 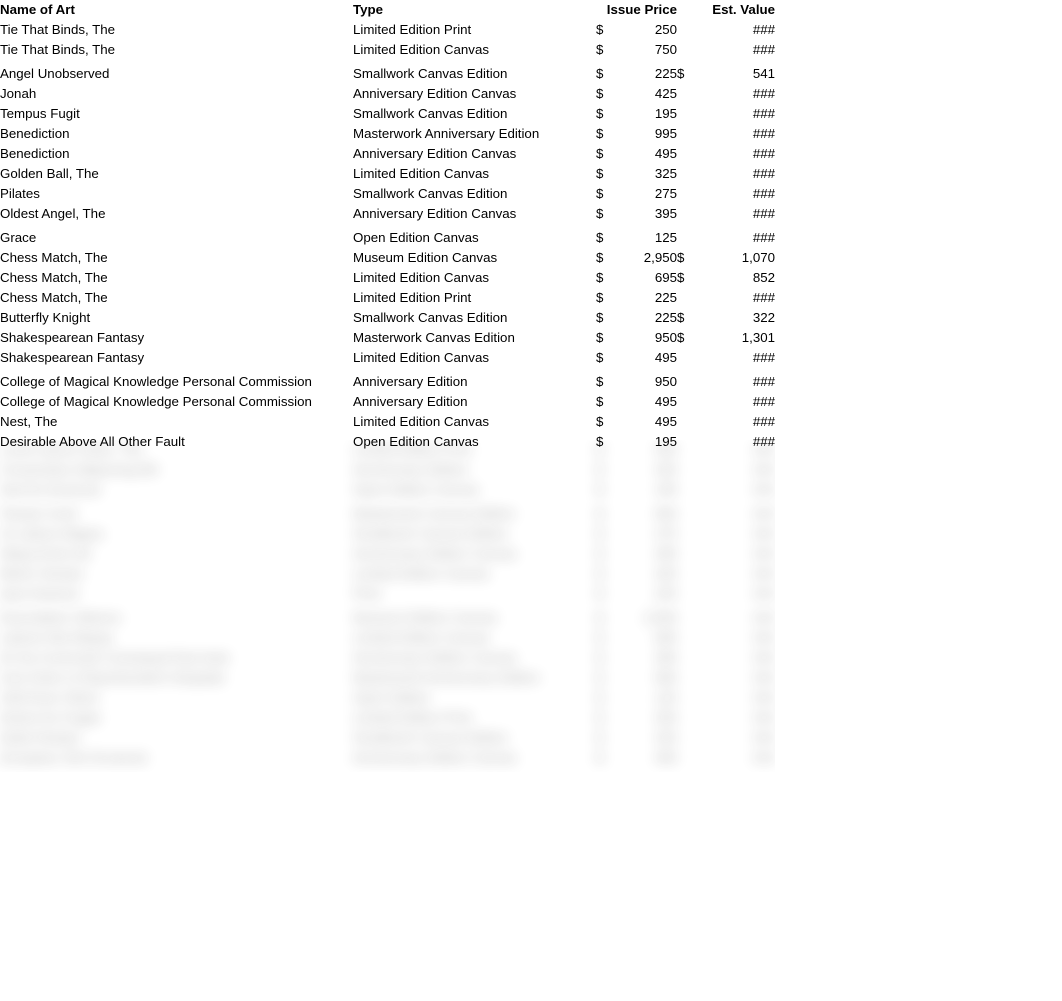 I want to click on cell-art-name: Oldest Angel, The, so click(x=176, y=214).